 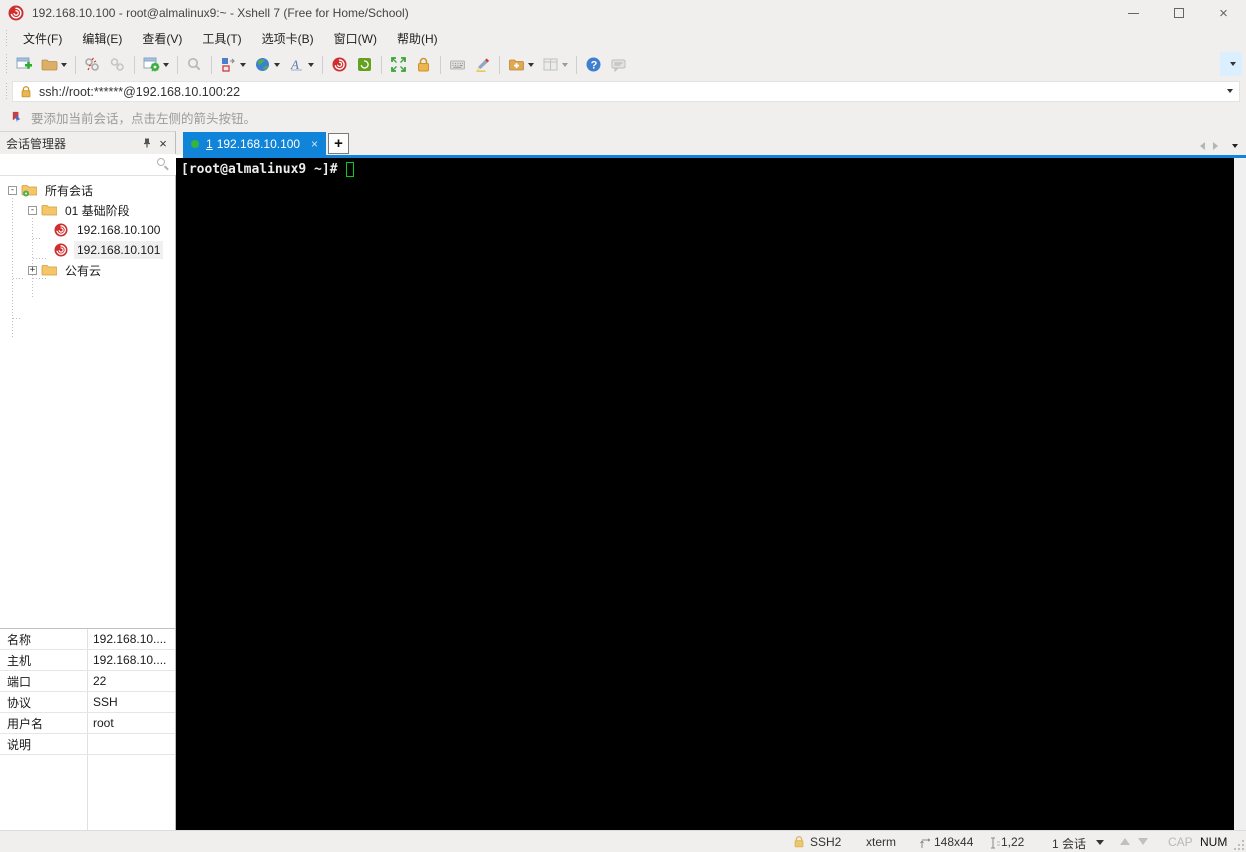 I want to click on tab-scroll-left-icon, so click(x=1202, y=146).